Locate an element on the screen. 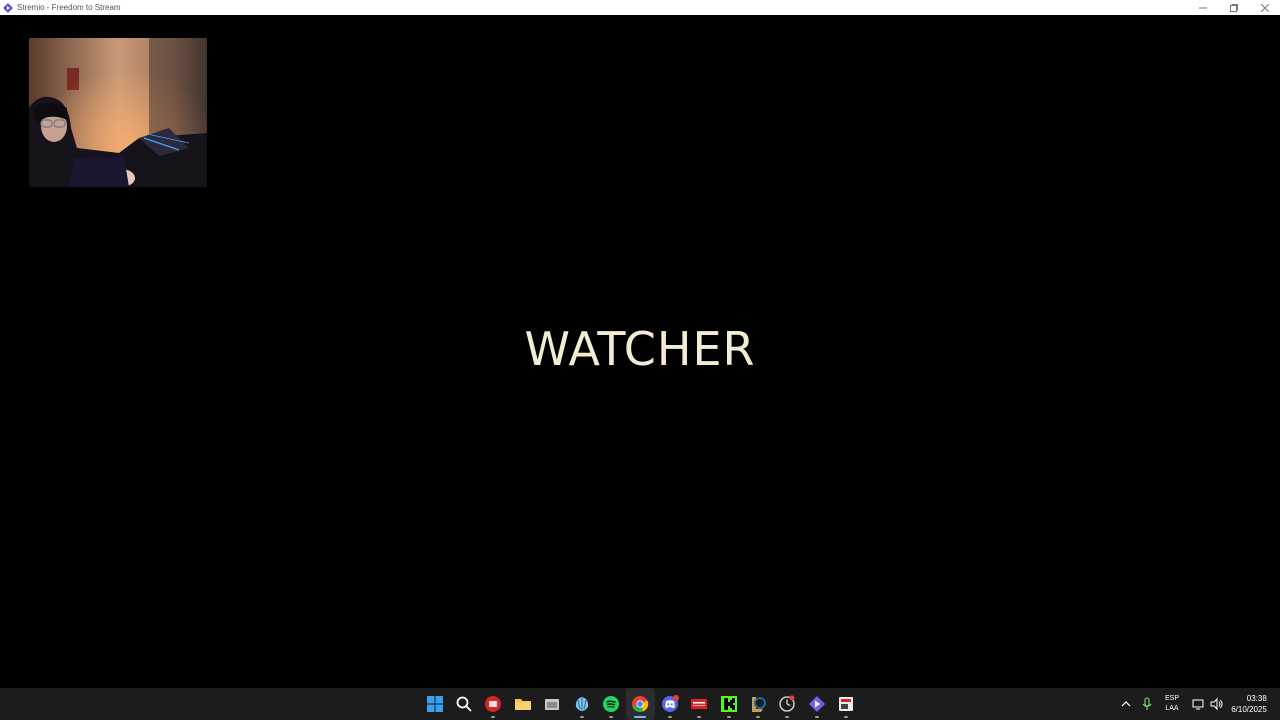  window-title: Stremio - Freedom to Stream is located at coordinates (69, 7).